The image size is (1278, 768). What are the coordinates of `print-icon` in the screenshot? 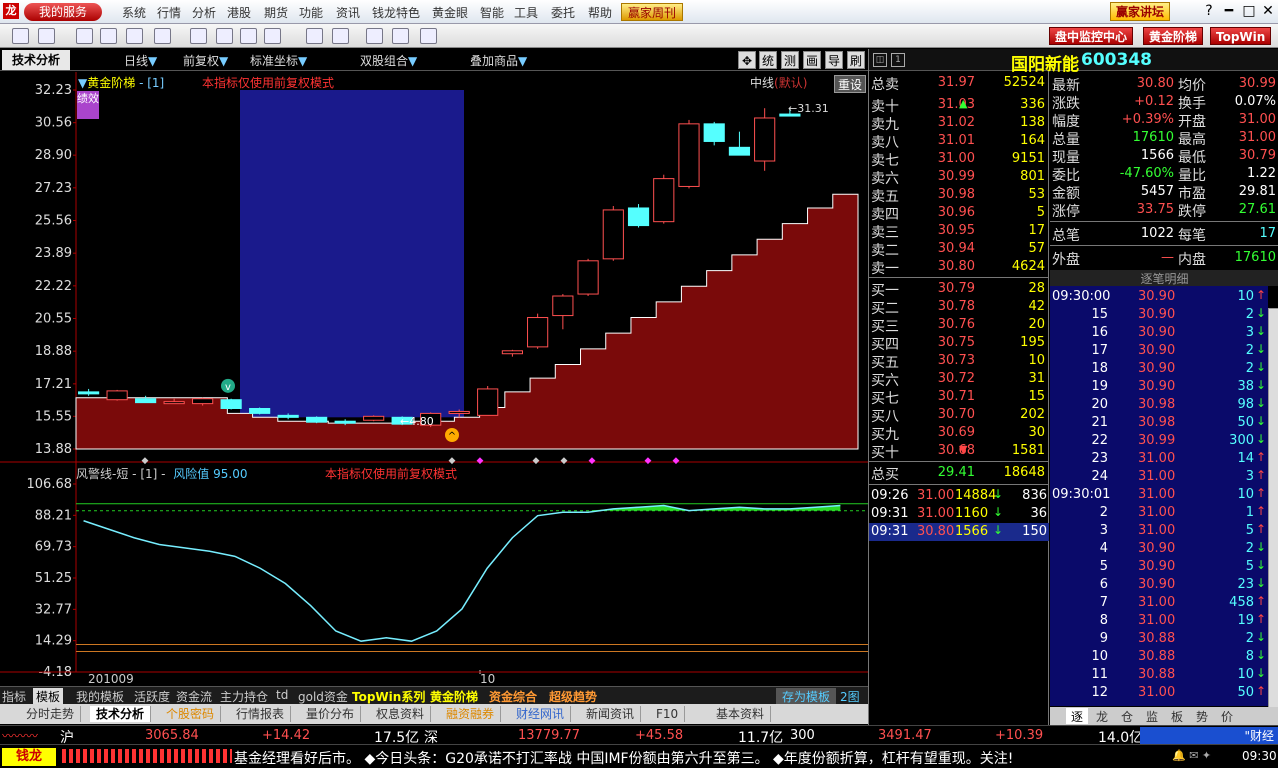 It's located at (46, 36).